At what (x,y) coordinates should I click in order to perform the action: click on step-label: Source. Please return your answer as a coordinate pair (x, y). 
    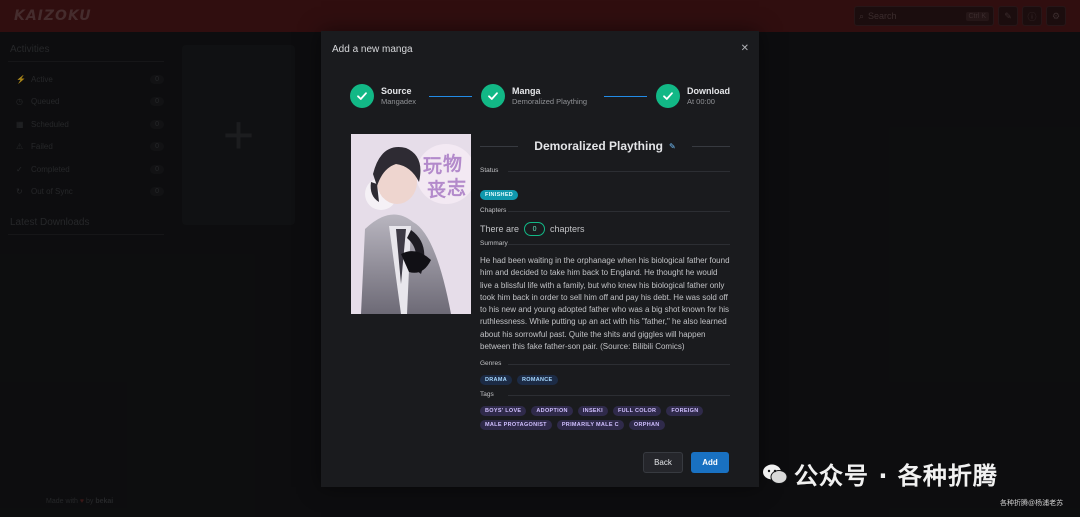
    Looking at the image, I should click on (396, 90).